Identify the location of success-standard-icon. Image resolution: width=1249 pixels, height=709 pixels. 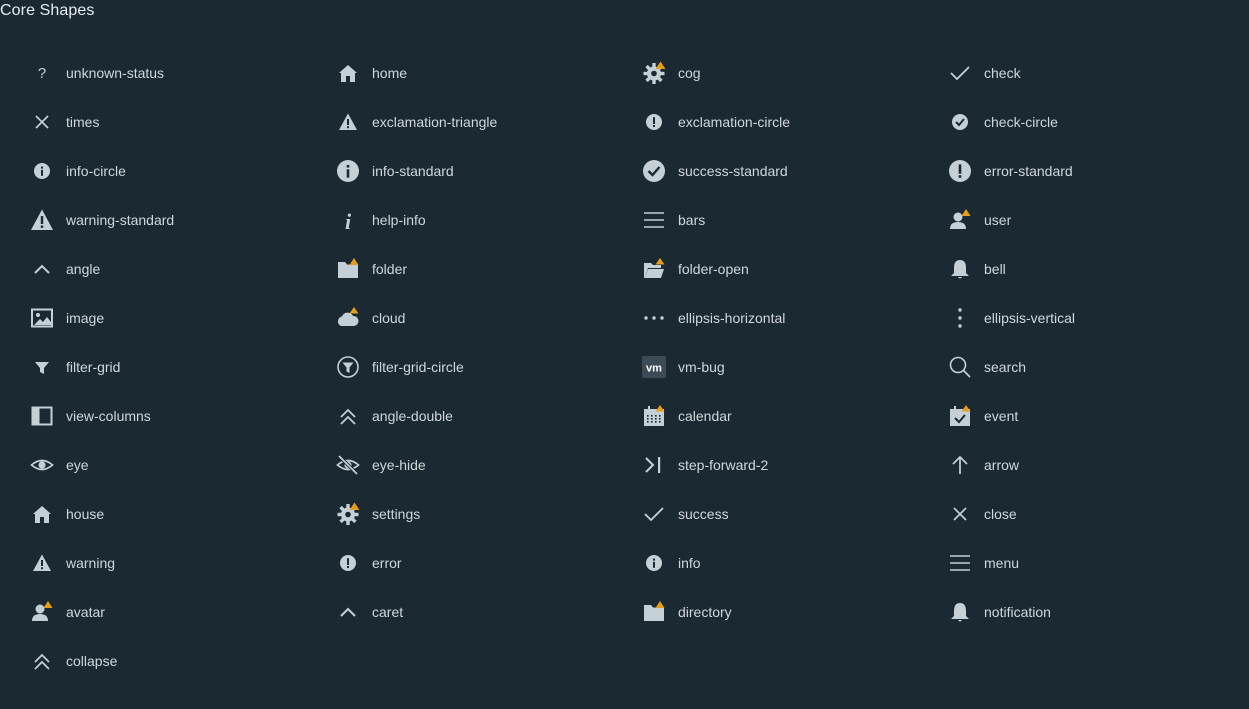
(654, 171).